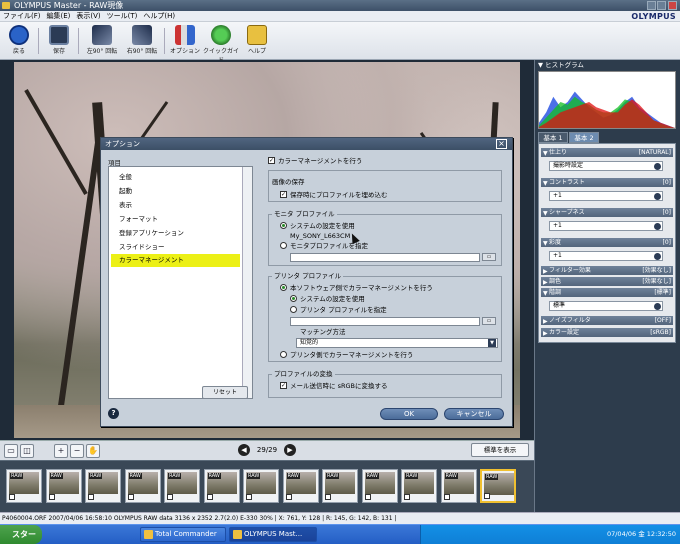 Image resolution: width=680 pixels, height=544 pixels. What do you see at coordinates (607, 65) in the screenshot?
I see `histogram-header: ▼ ヒストグラム` at bounding box center [607, 65].